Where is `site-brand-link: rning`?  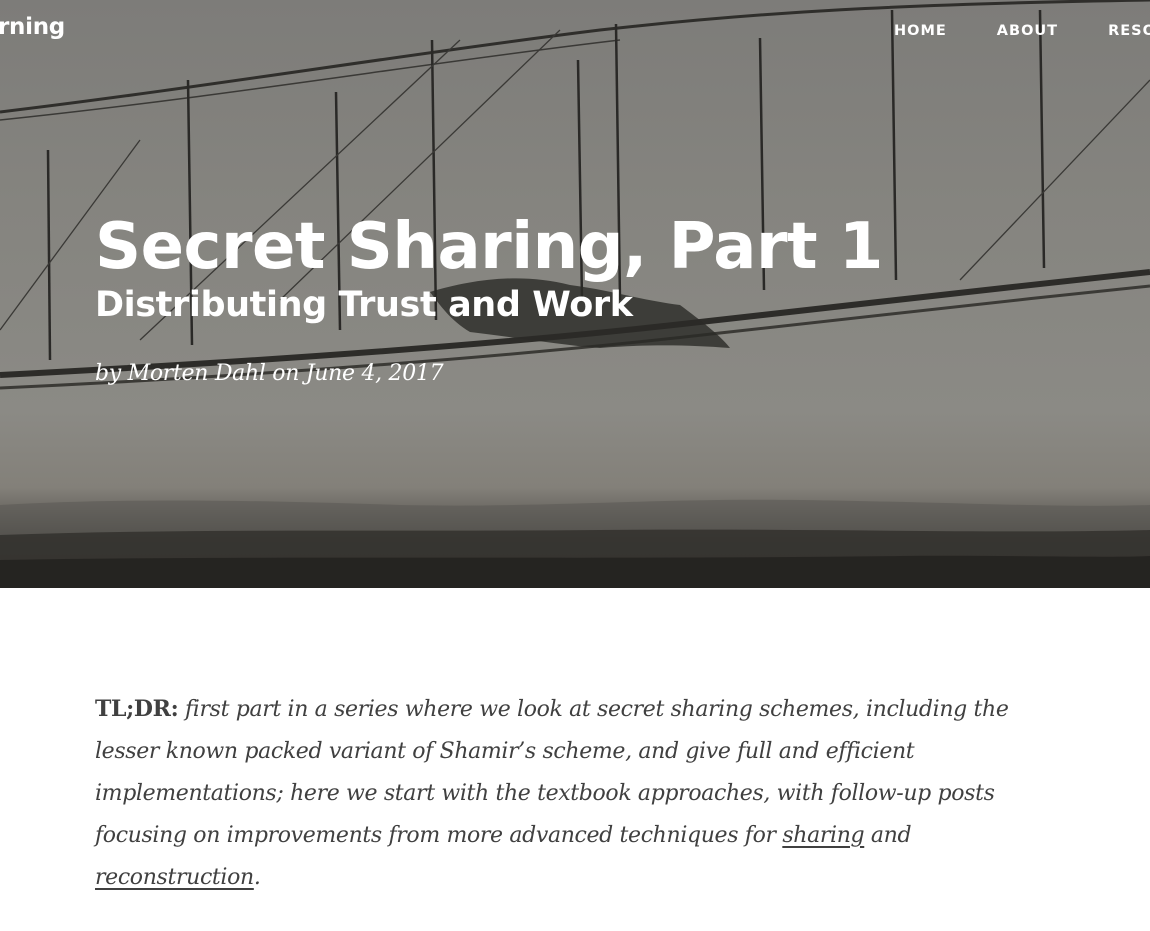
site-brand-link: rning is located at coordinates (32, 27).